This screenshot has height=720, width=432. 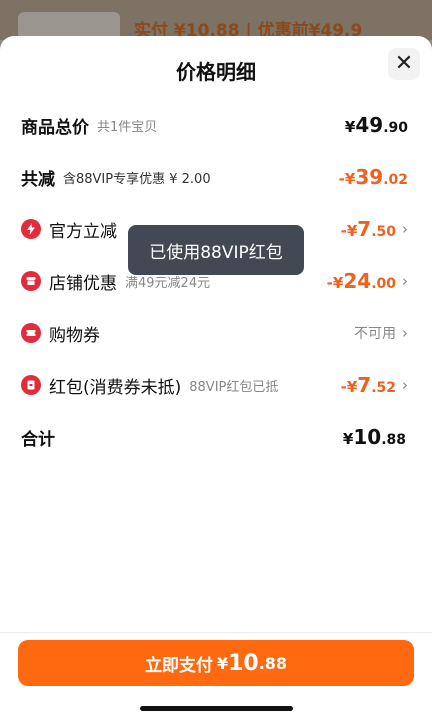 What do you see at coordinates (216, 250) in the screenshot?
I see `toast-message: 已使用88VIP红包` at bounding box center [216, 250].